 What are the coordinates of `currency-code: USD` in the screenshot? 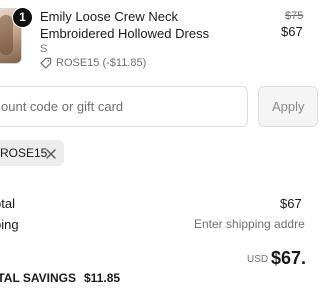 It's located at (258, 259).